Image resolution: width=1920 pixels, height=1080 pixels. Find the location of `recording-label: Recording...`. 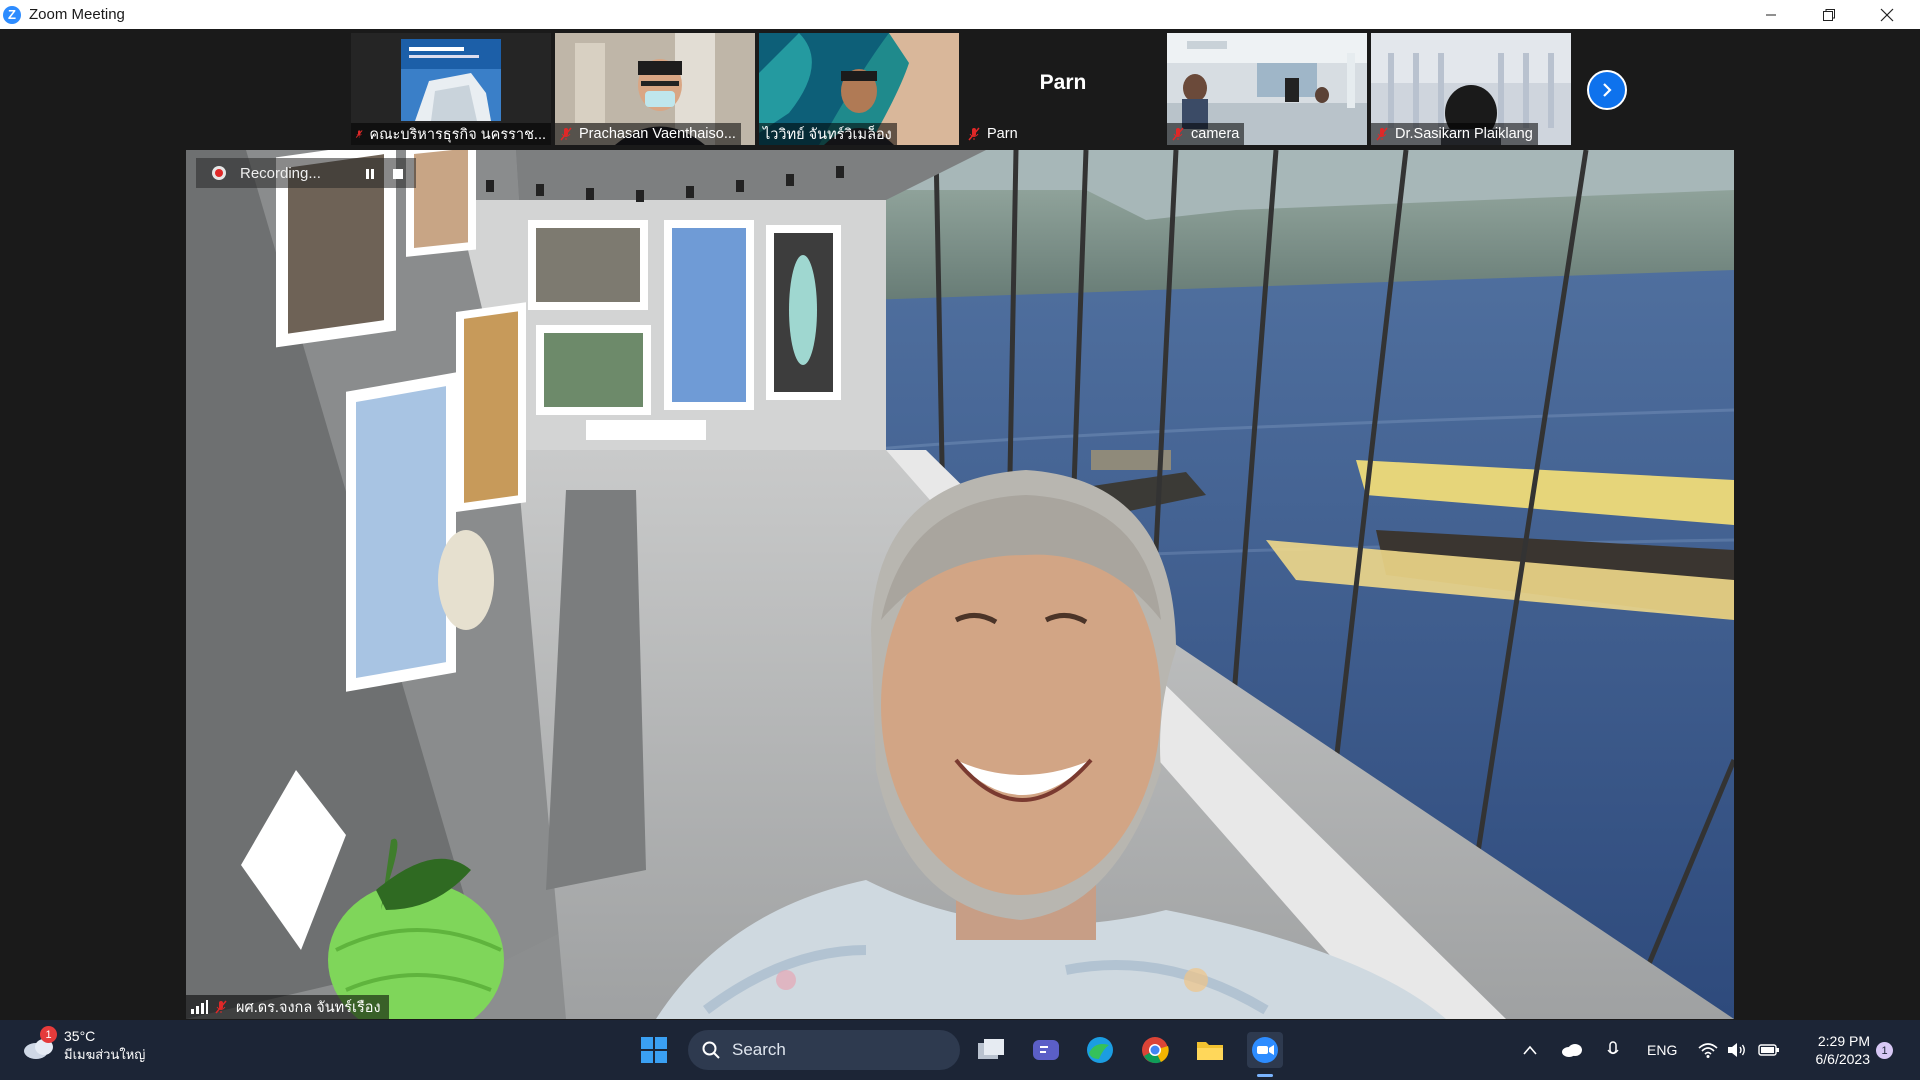

recording-label: Recording... is located at coordinates (280, 173).